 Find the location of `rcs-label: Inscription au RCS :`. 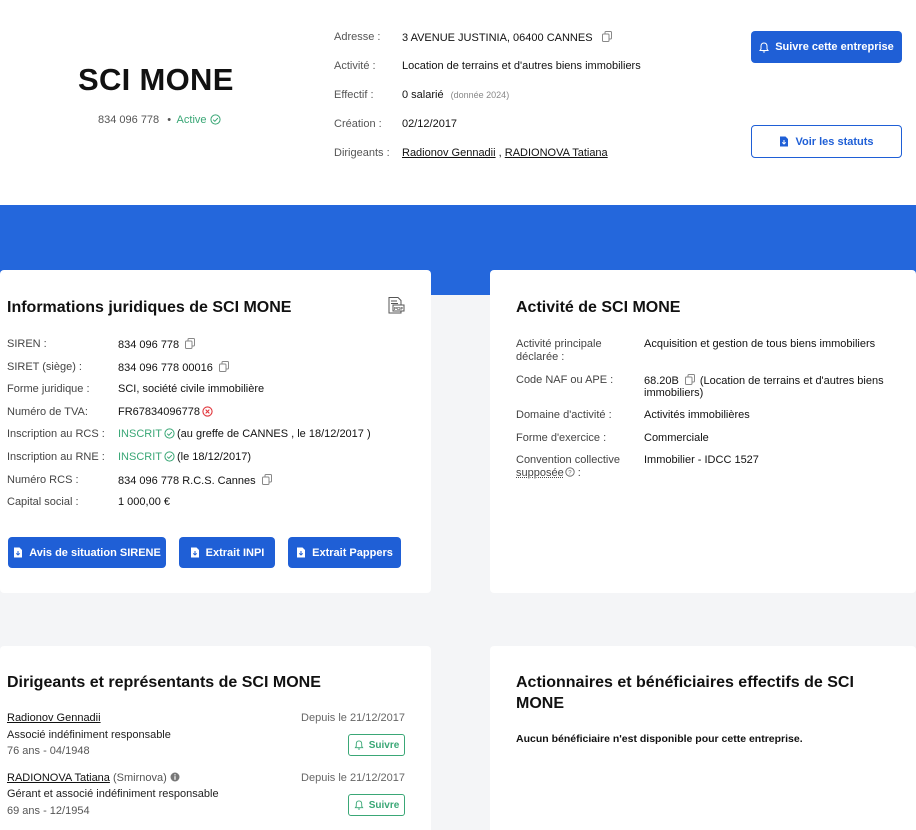

rcs-label: Inscription au RCS : is located at coordinates (56, 434).